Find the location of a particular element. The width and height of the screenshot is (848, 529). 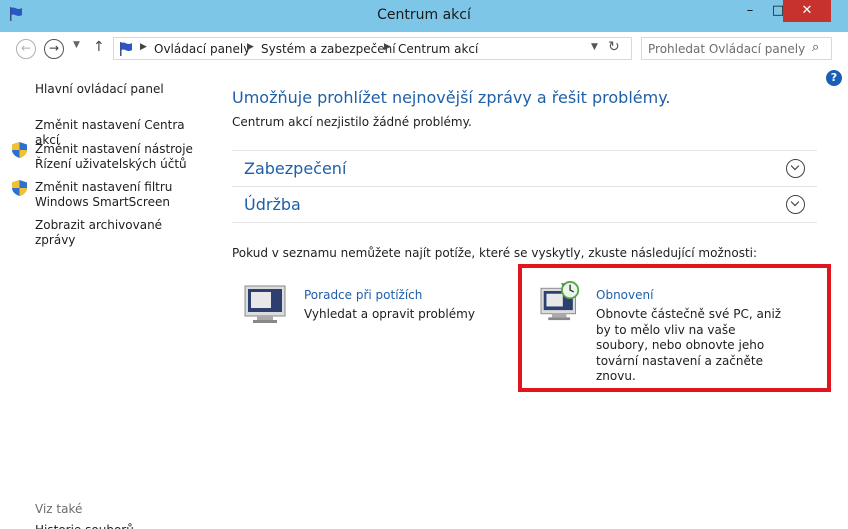

address-dropdown-icon: ▼ is located at coordinates (594, 47).